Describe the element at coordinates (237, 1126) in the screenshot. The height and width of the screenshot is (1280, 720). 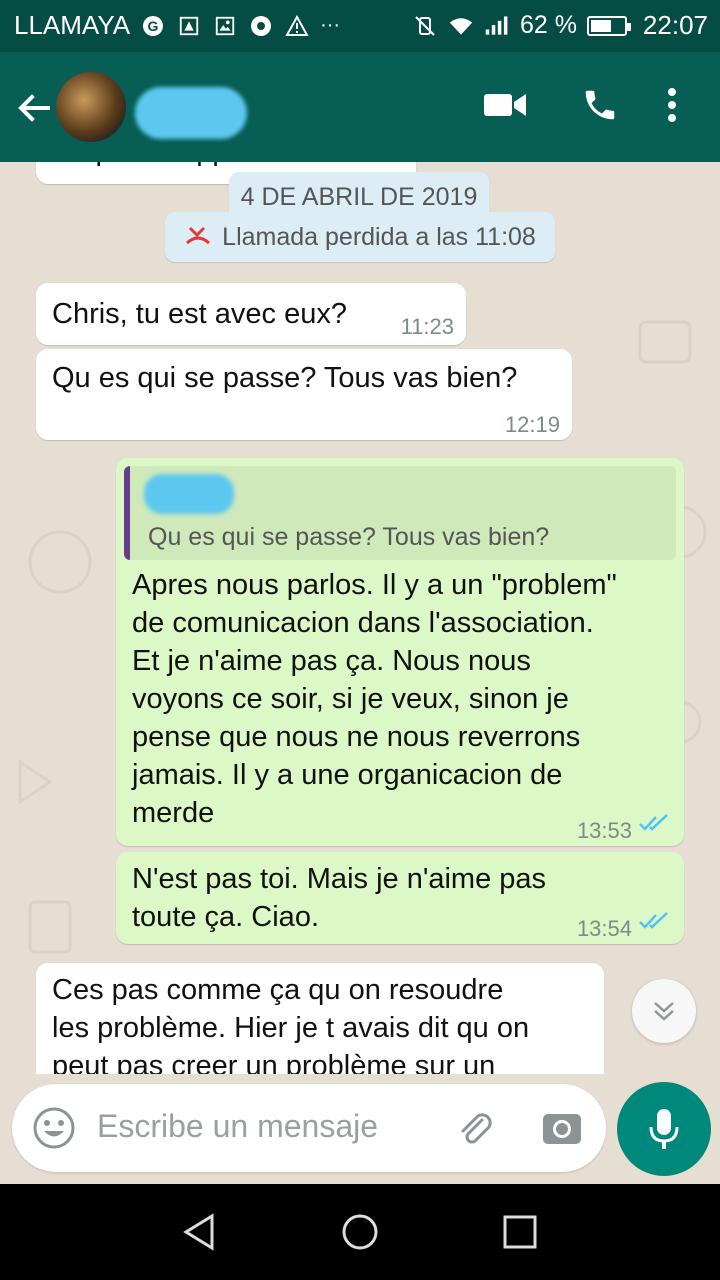
I see `message-input-placeholder: Escribe un mensaje` at that location.